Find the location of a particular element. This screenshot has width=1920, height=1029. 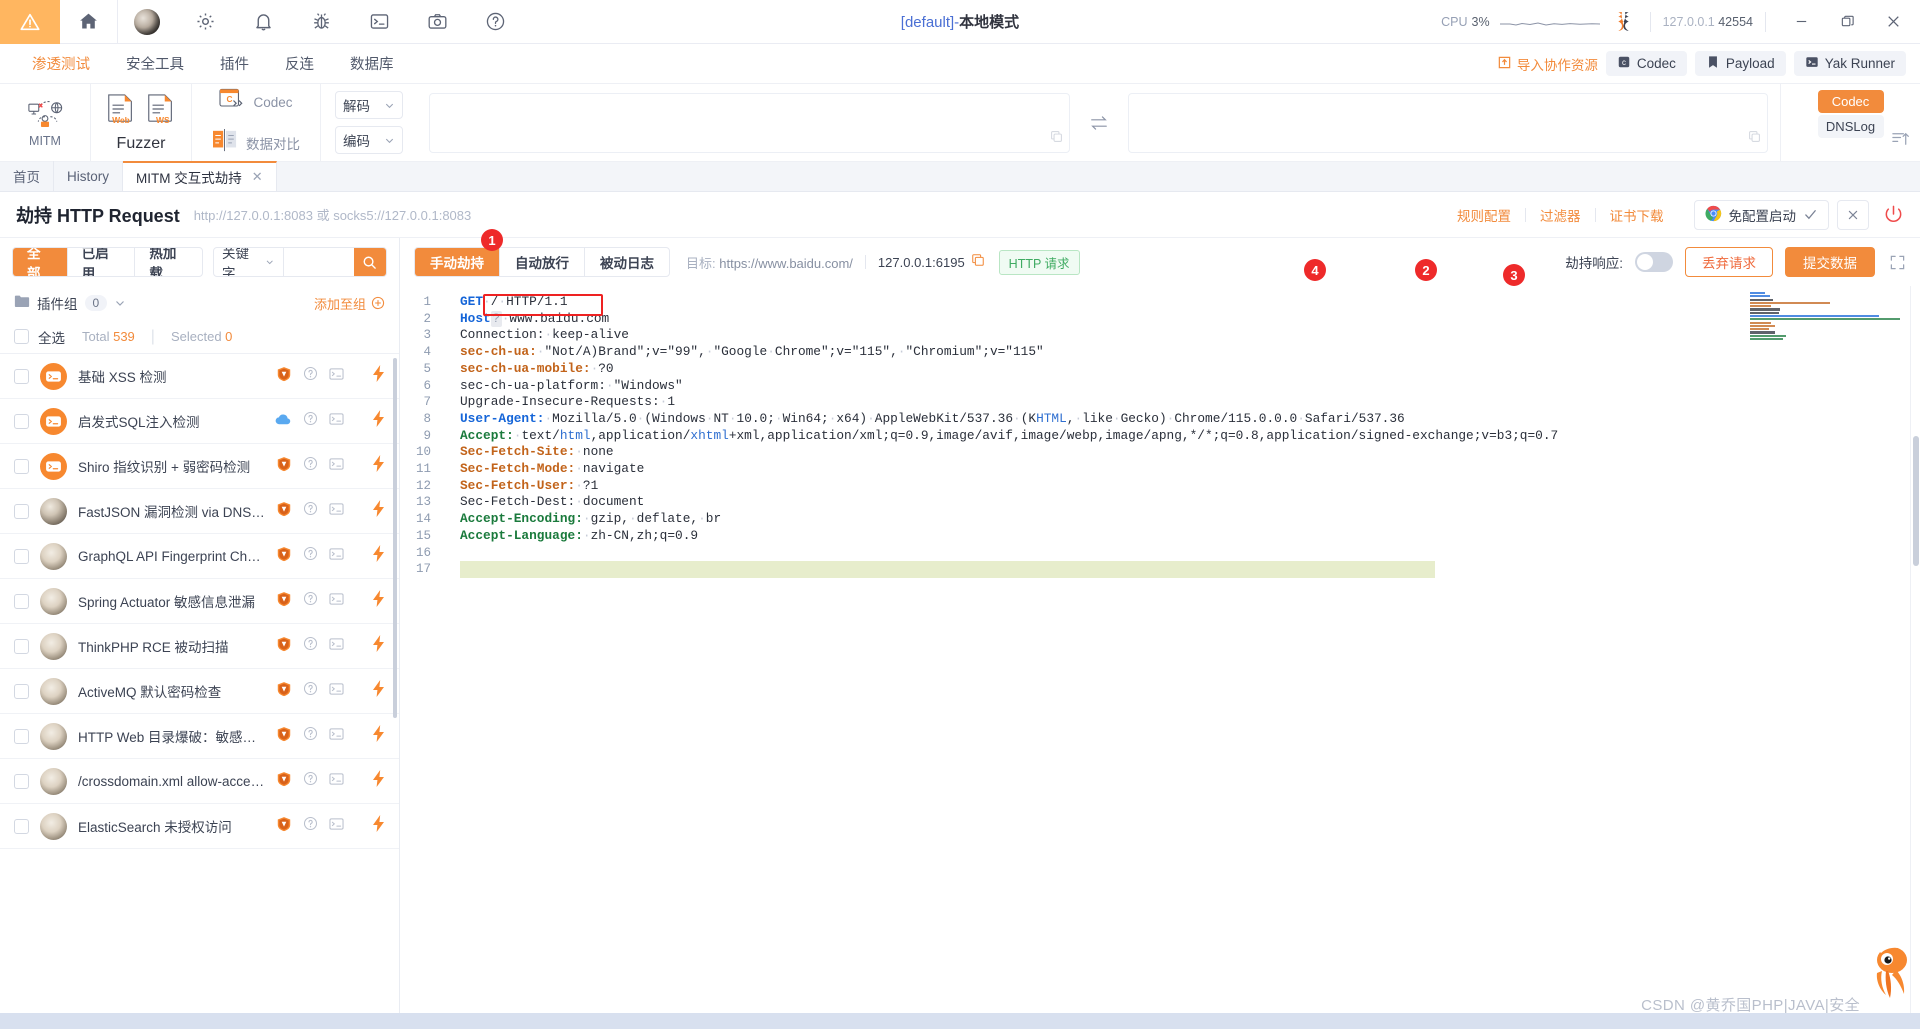

close-session-button is located at coordinates (1853, 214).